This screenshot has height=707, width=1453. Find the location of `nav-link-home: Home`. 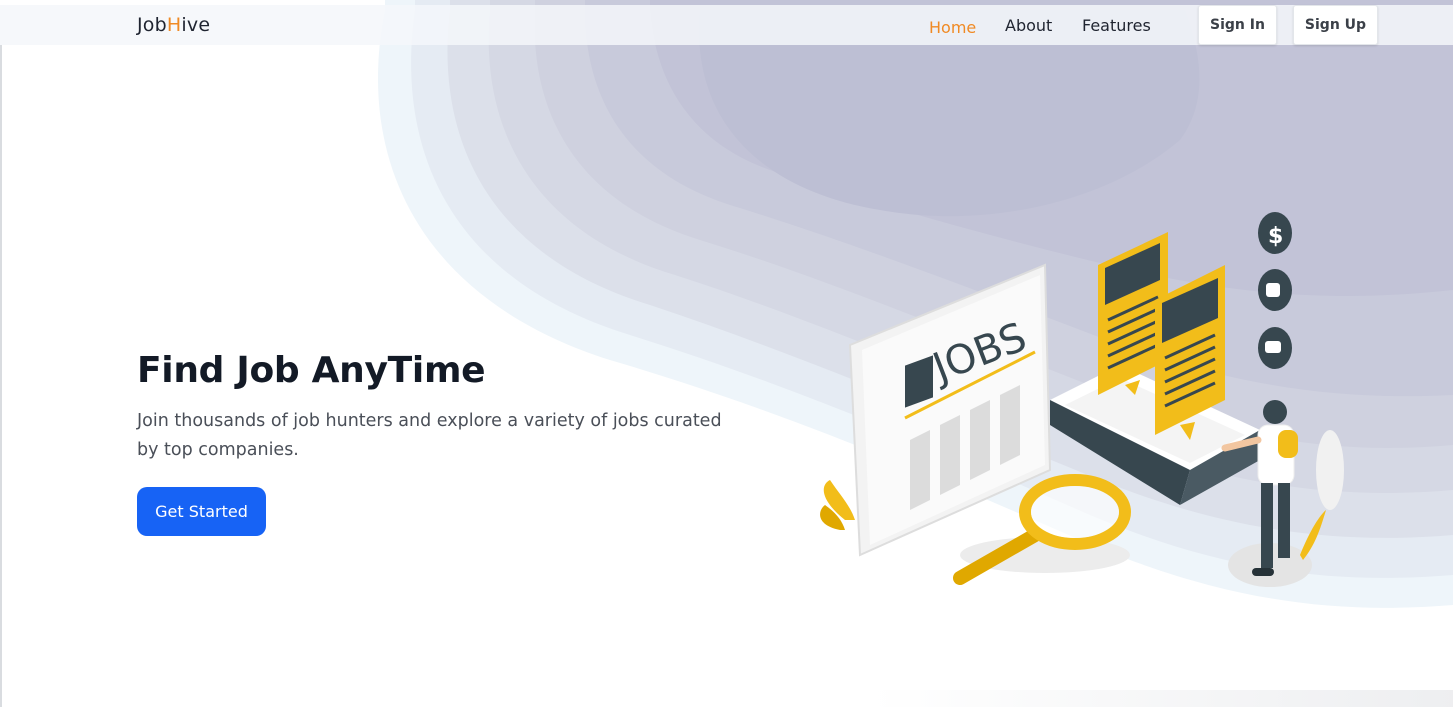

nav-link-home: Home is located at coordinates (952, 27).